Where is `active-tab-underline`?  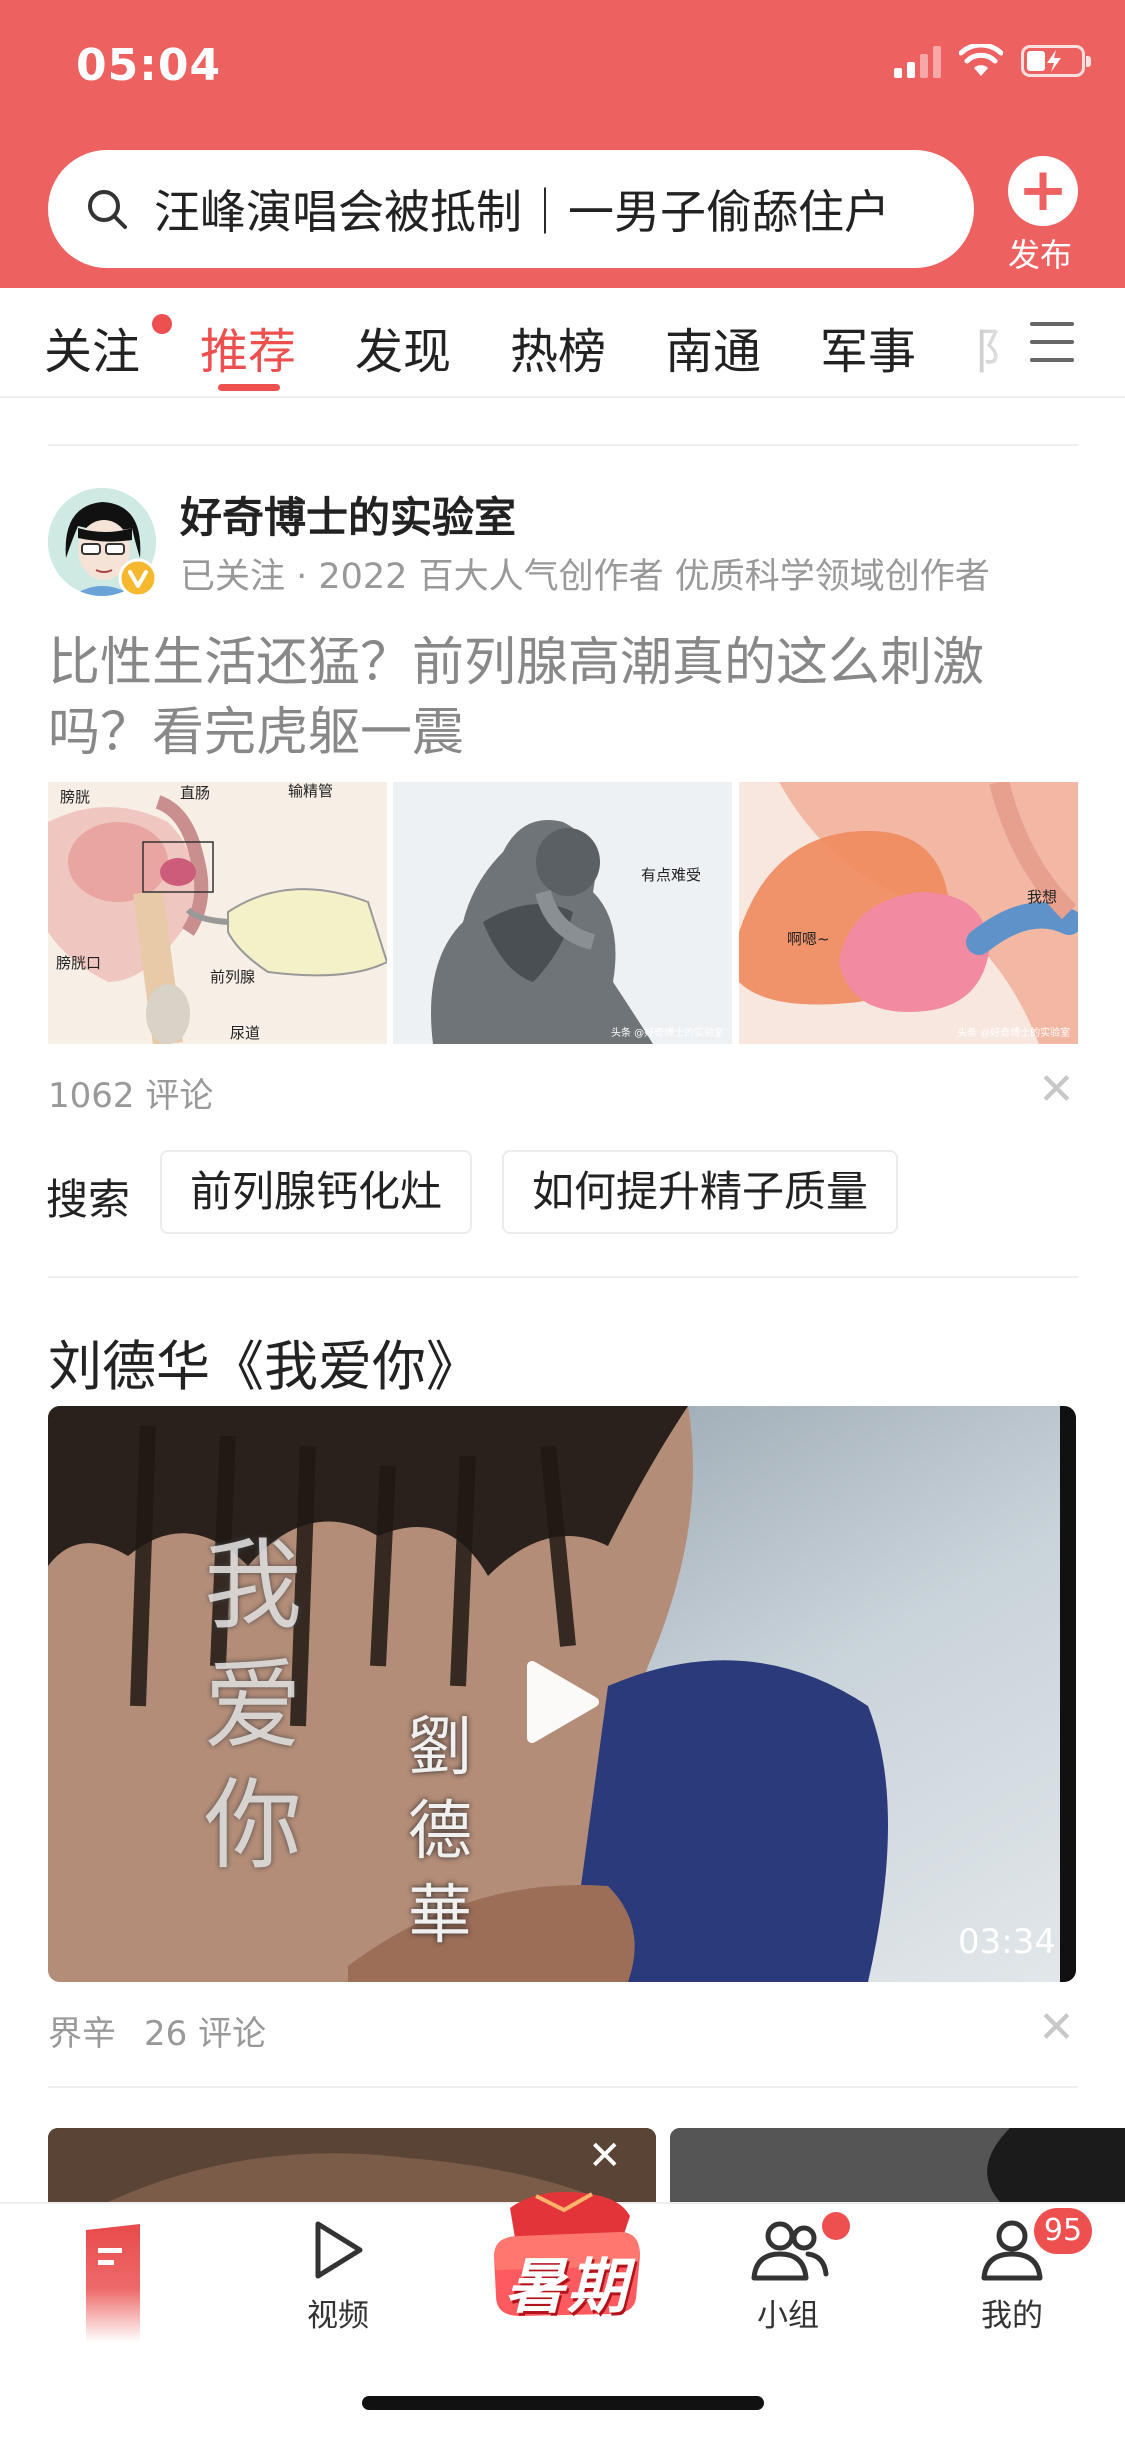 active-tab-underline is located at coordinates (249, 387).